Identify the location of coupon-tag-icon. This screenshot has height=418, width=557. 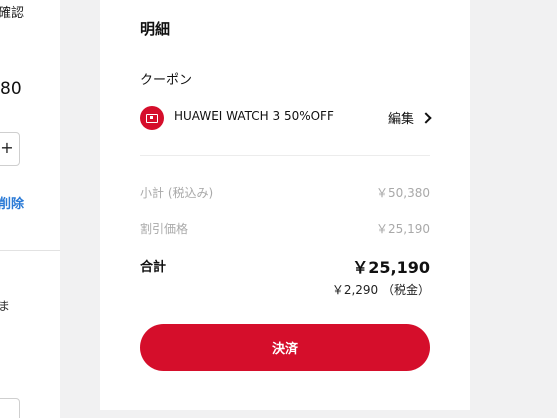
(152, 118).